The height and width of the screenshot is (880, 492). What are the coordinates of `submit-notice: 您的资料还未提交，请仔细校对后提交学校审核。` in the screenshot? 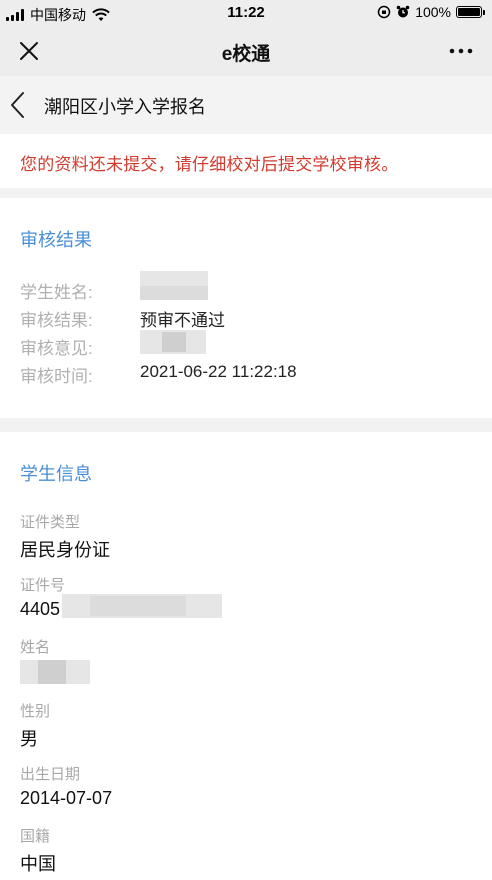 It's located at (246, 162).